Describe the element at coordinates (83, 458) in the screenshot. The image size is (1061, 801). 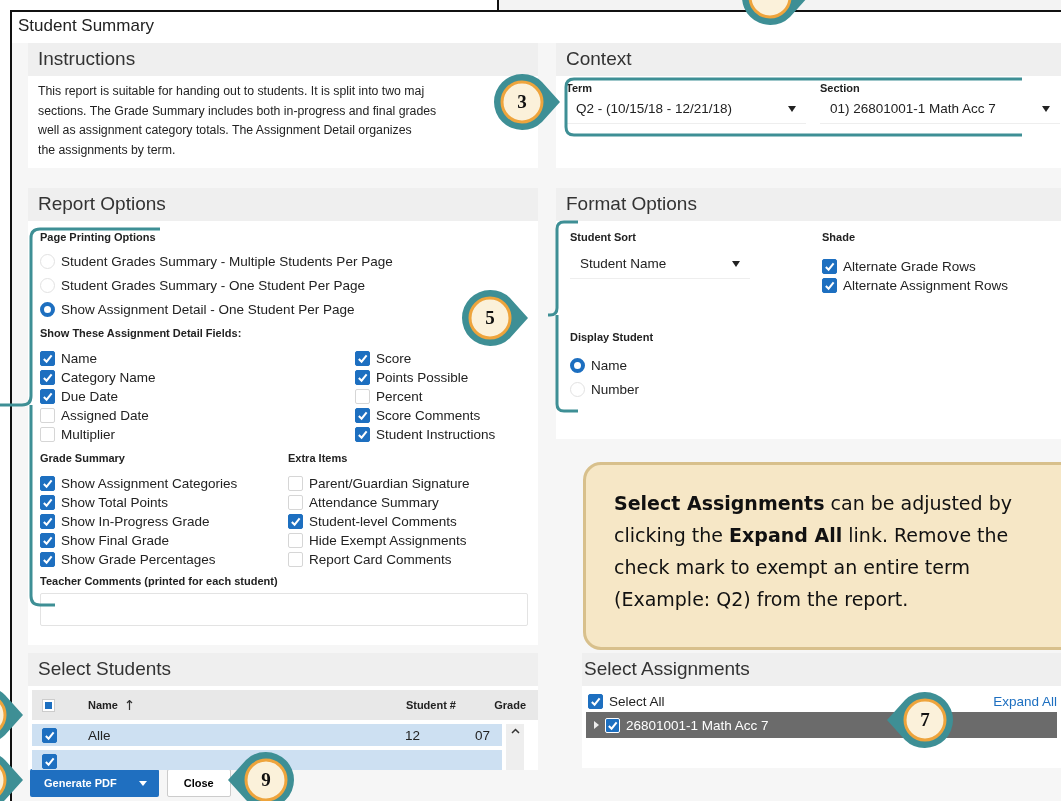
I see `group-label: Grade Summary` at that location.